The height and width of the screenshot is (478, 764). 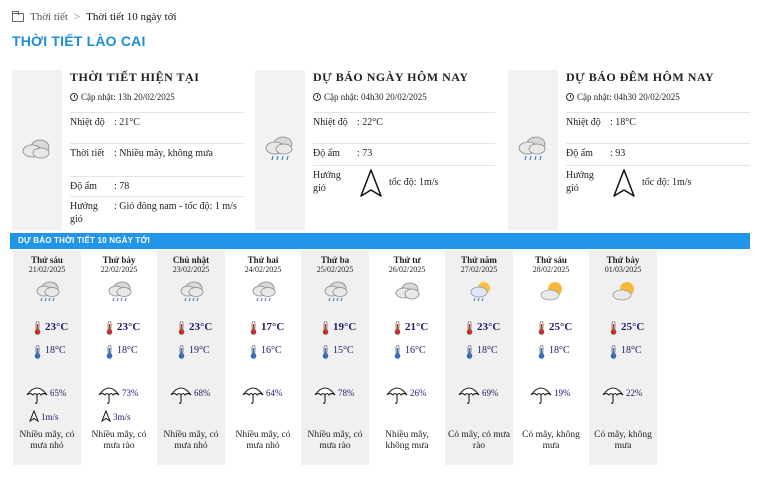 I want to click on high-temperature: 19°C, so click(x=345, y=327).